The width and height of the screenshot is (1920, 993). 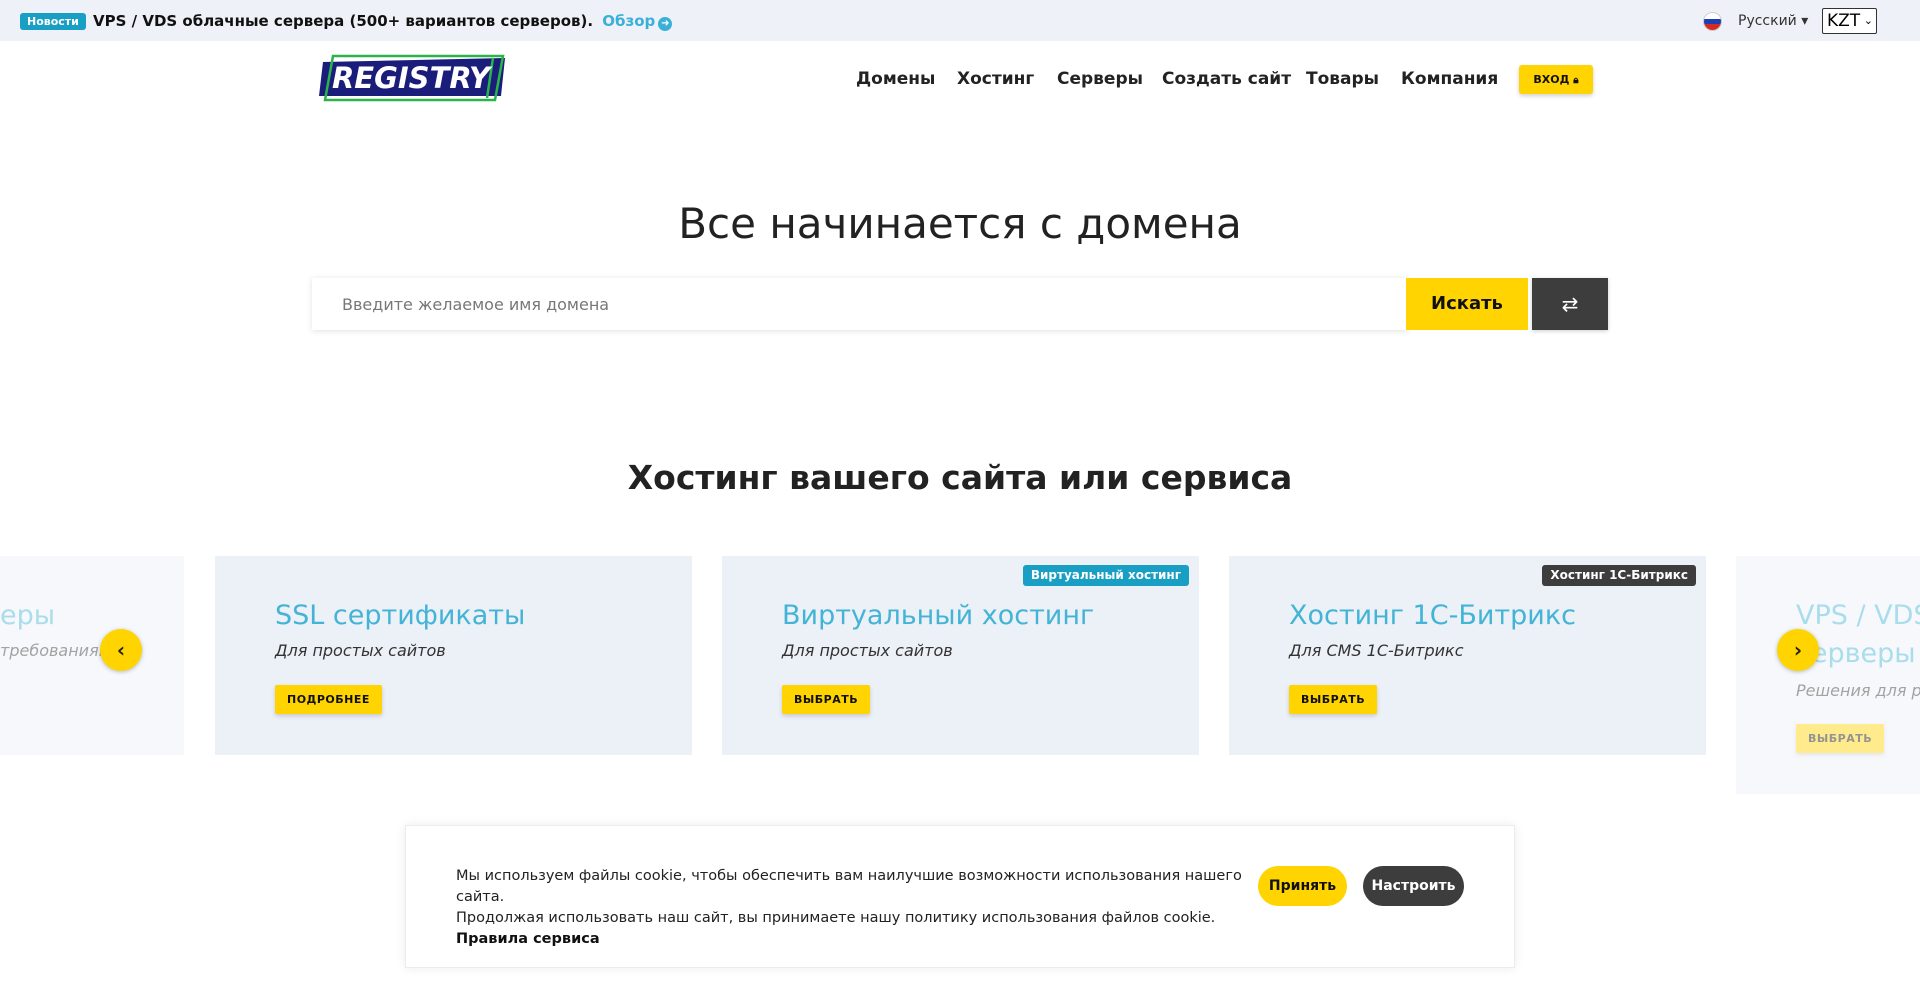 I want to click on carousel-next-button: ›, so click(x=1798, y=650).